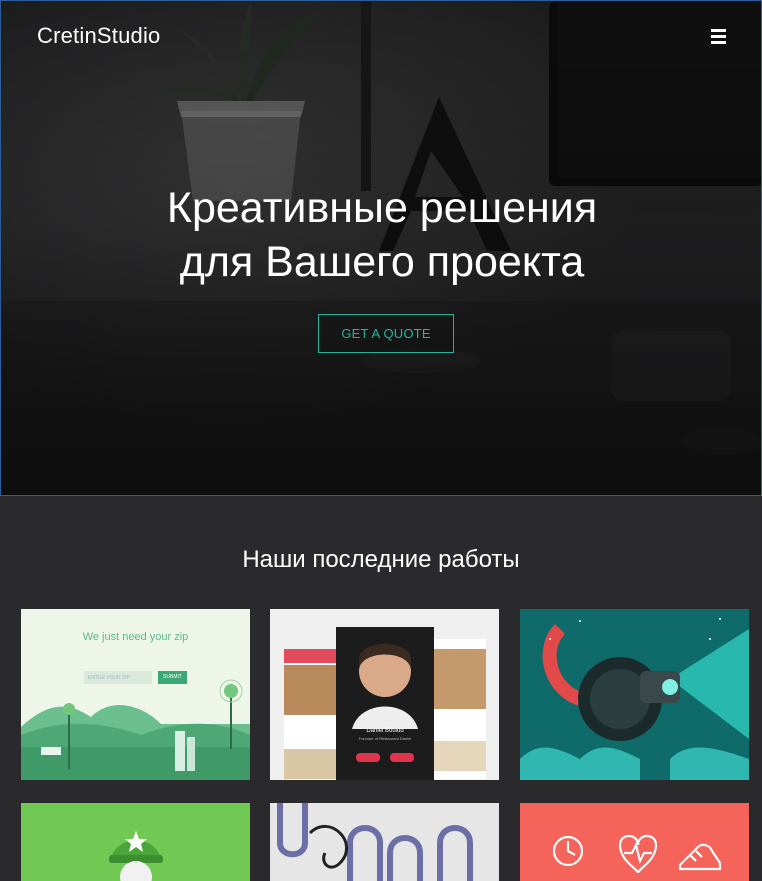  Describe the element at coordinates (385, 731) in the screenshot. I see `chef-name: Daniel Boulud` at that location.